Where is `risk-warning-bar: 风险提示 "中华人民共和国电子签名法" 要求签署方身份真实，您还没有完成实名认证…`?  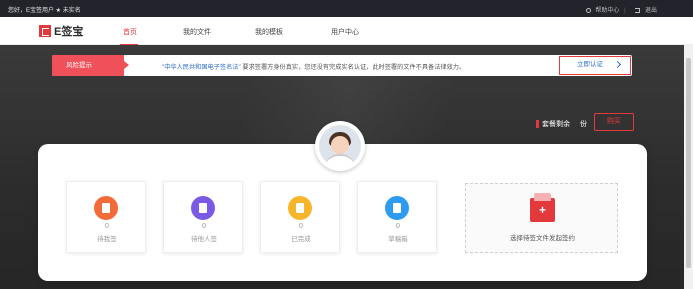
risk-warning-bar: 风险提示 "中华人民共和国电子签名法" 要求签署方身份真实，您还没有完成实名认证… is located at coordinates (342, 65).